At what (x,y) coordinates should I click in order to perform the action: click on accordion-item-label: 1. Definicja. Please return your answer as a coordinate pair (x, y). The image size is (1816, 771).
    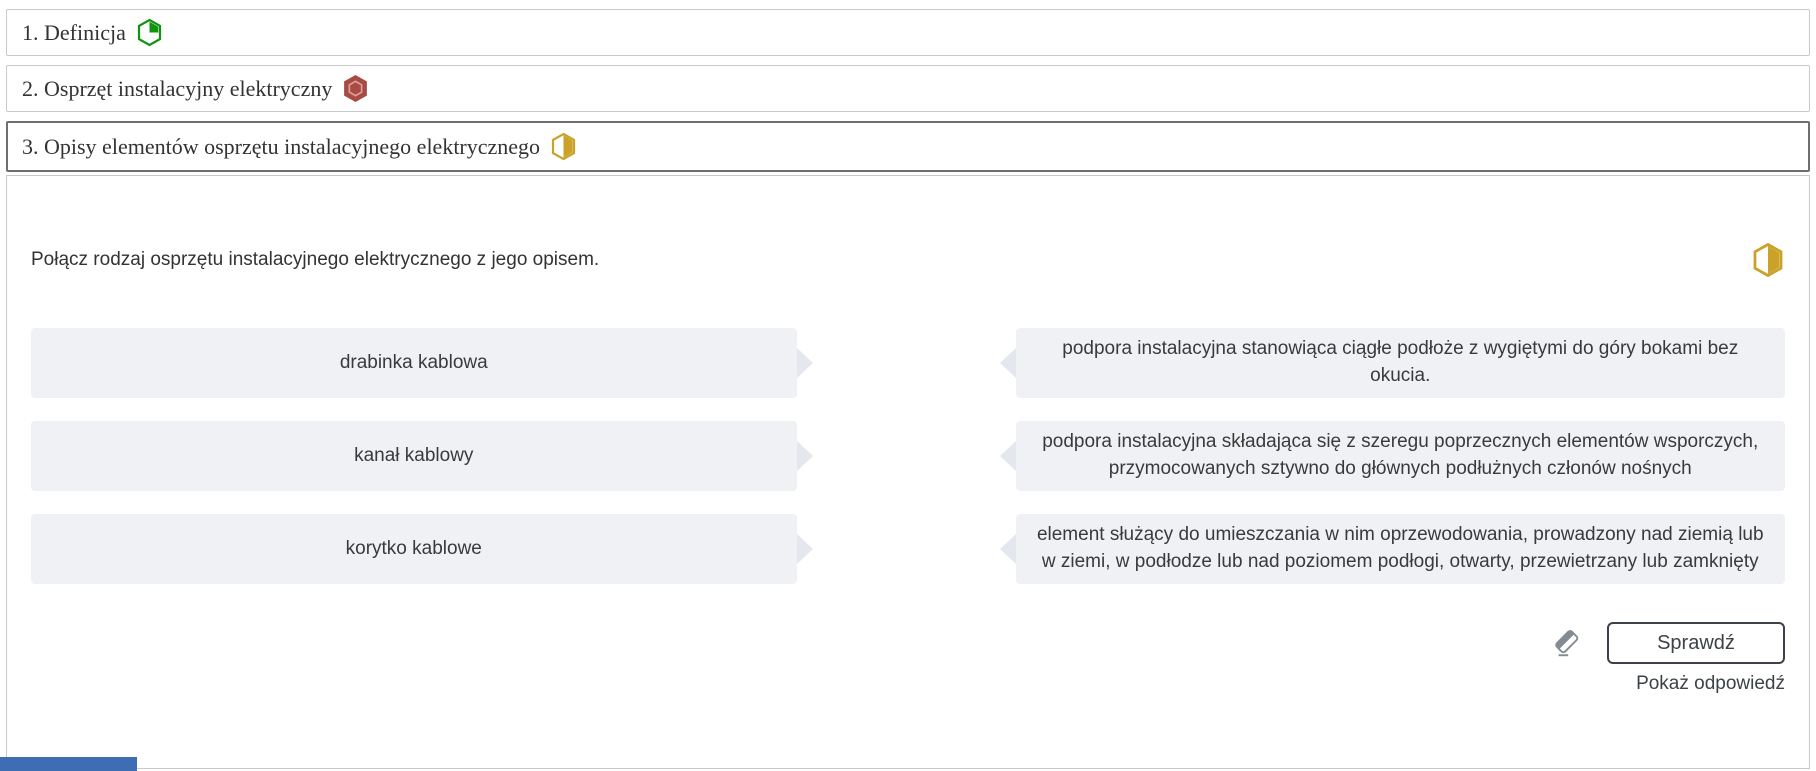
    Looking at the image, I should click on (74, 32).